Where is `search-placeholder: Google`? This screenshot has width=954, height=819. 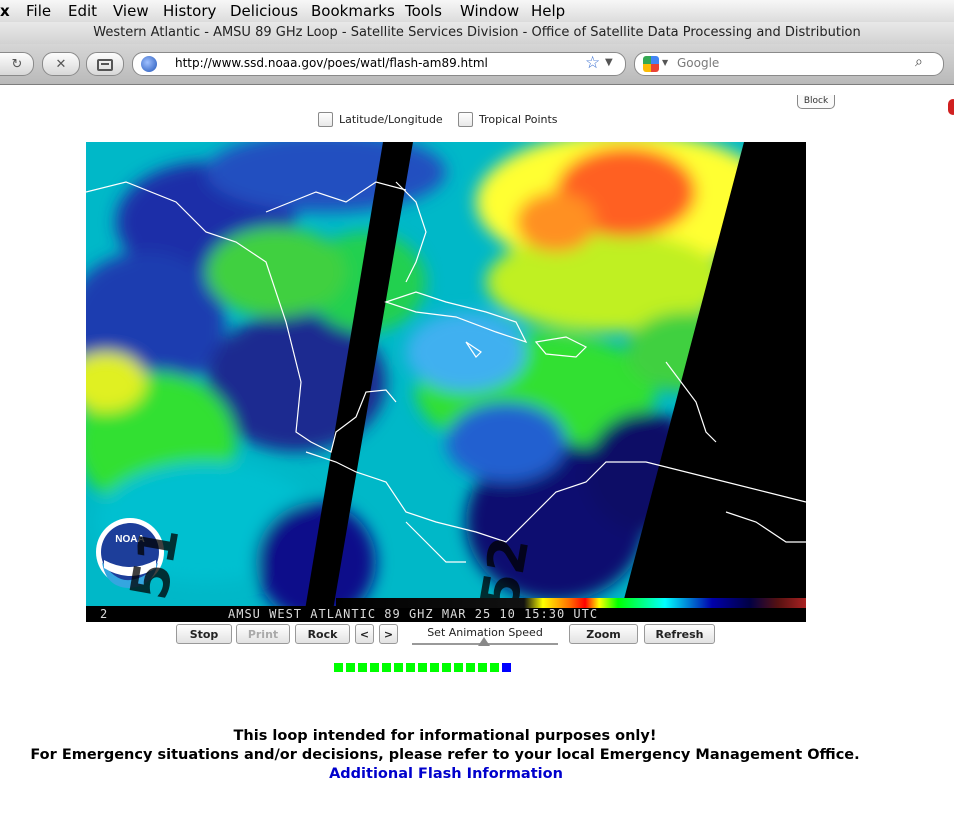 search-placeholder: Google is located at coordinates (698, 63).